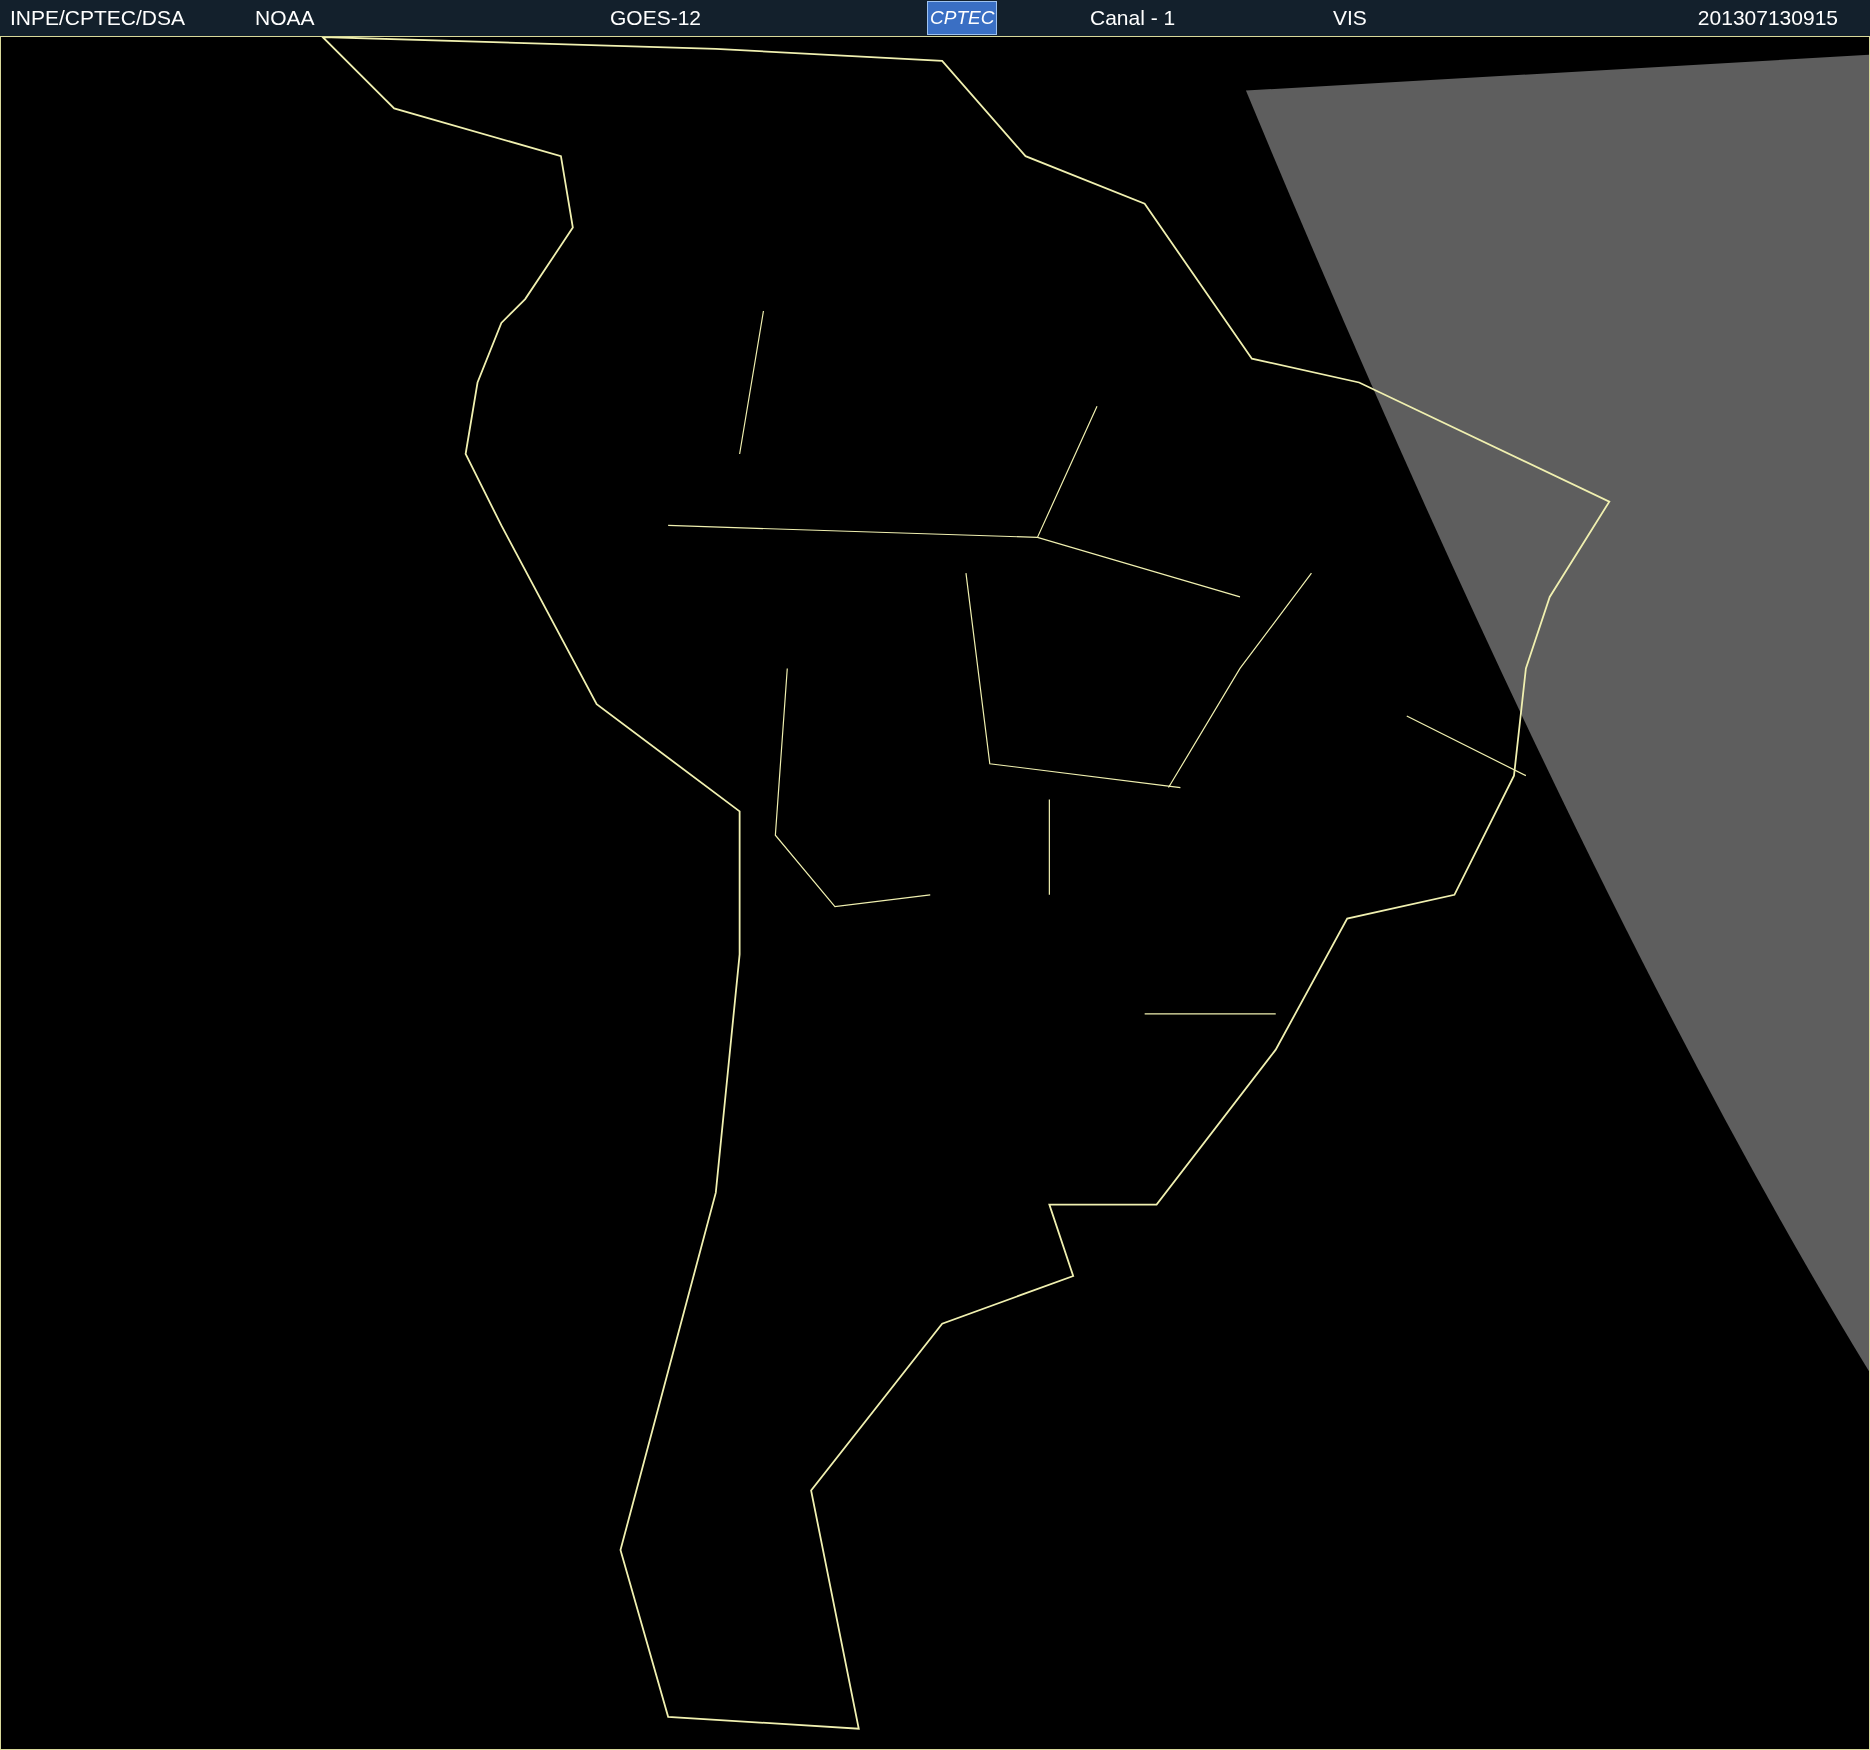 This screenshot has height=1750, width=1870. I want to click on header-label: VIS, so click(1350, 18).